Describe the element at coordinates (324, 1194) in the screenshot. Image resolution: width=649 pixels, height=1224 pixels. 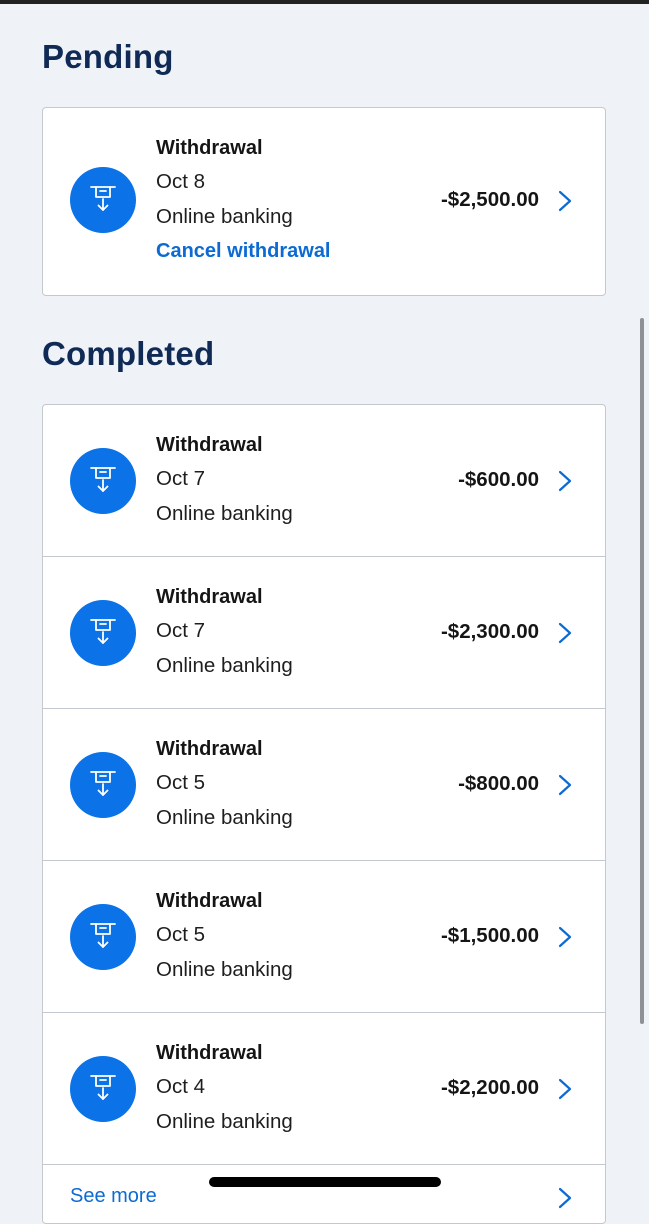
I see `see-more-row: See more` at that location.